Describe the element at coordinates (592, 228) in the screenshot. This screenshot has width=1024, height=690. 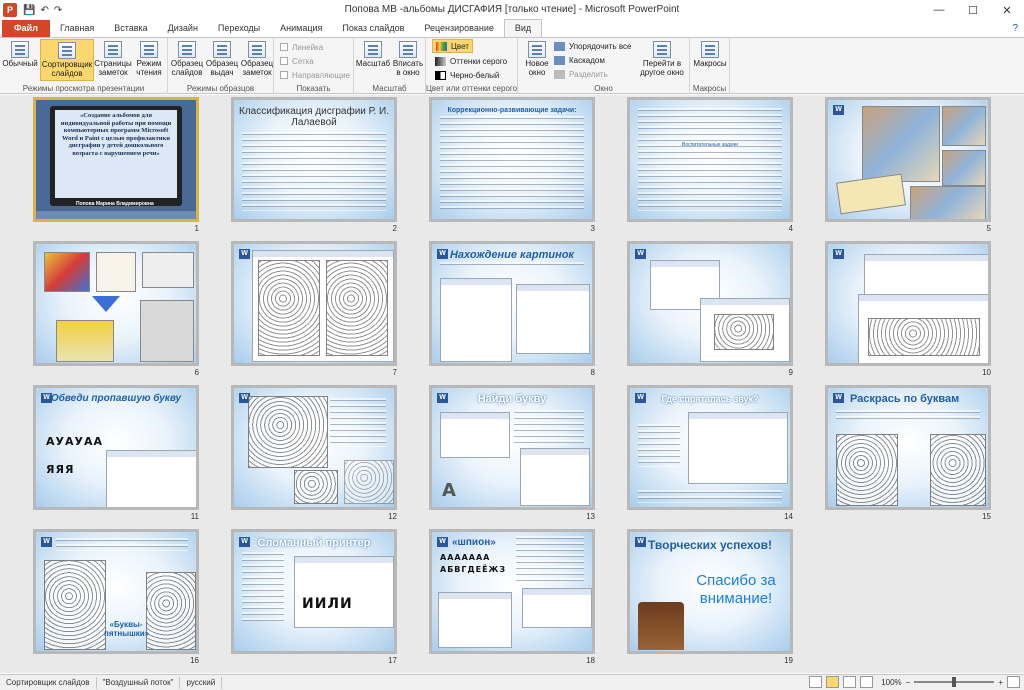
I see `slide-number-3: 3` at that location.